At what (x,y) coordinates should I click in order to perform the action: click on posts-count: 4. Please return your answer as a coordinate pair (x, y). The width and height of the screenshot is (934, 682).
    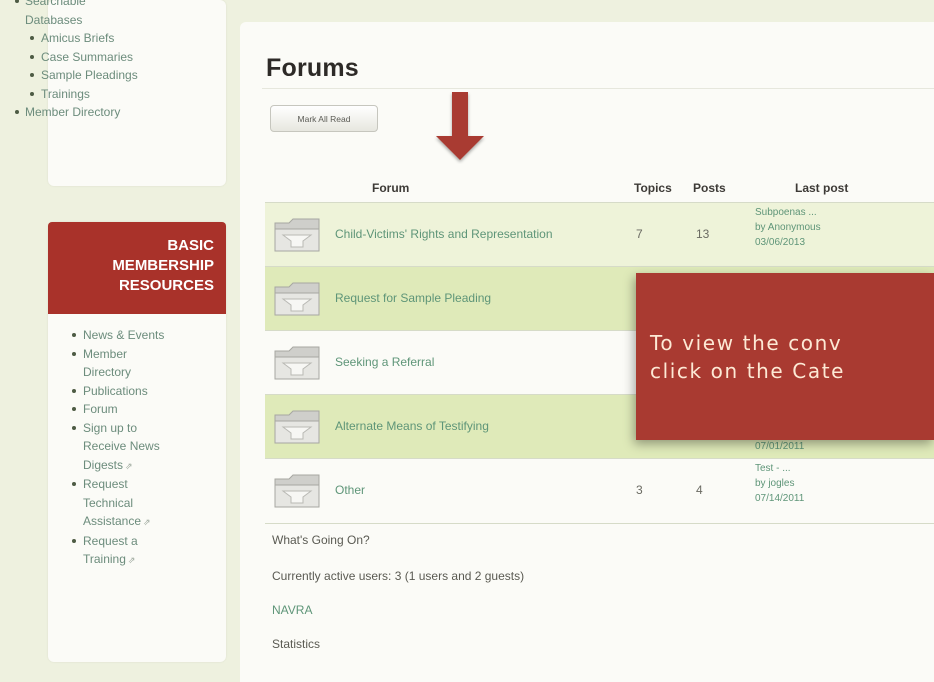
    Looking at the image, I should click on (699, 490).